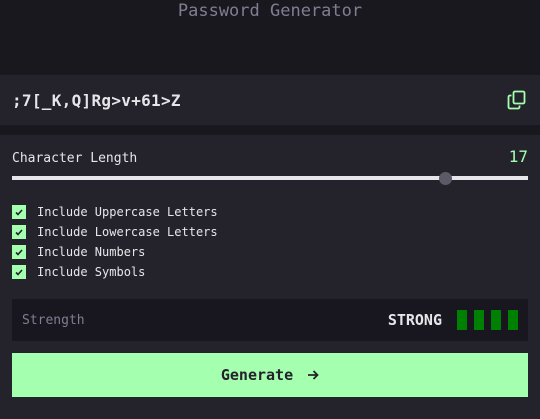  What do you see at coordinates (270, 11) in the screenshot?
I see `page-title: Password Generator` at bounding box center [270, 11].